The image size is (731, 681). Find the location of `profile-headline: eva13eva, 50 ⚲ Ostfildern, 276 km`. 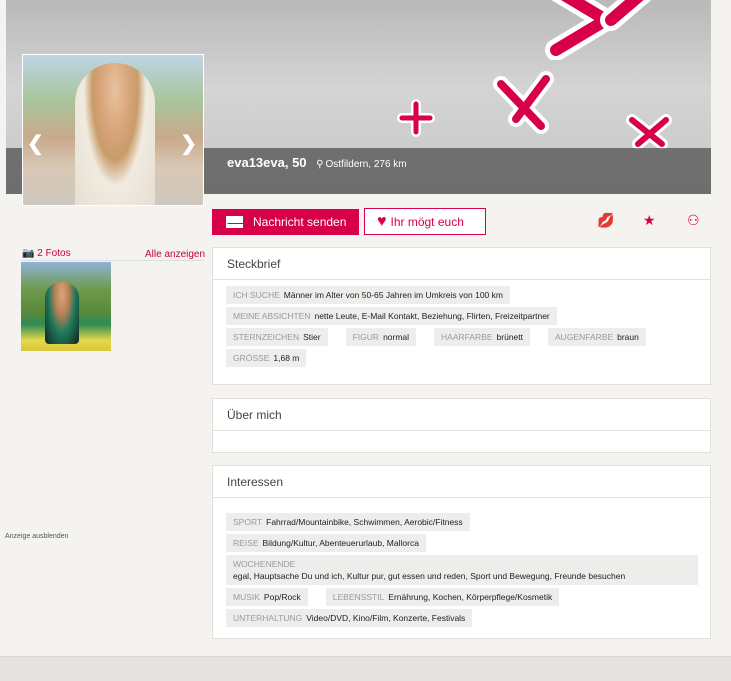

profile-headline: eva13eva, 50 ⚲ Ostfildern, 276 km is located at coordinates (317, 162).